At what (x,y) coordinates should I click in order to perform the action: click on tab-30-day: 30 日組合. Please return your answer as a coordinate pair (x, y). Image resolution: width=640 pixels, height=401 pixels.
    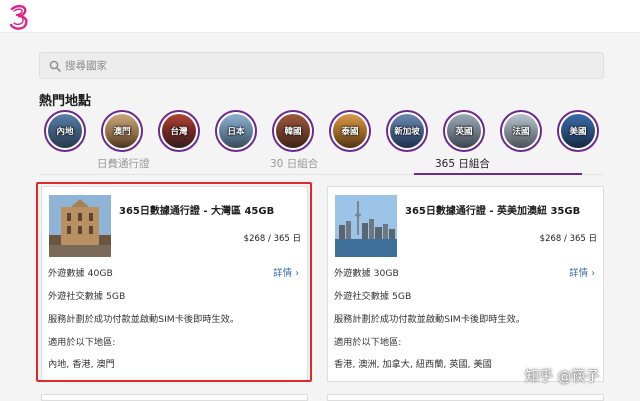
    Looking at the image, I should click on (294, 163).